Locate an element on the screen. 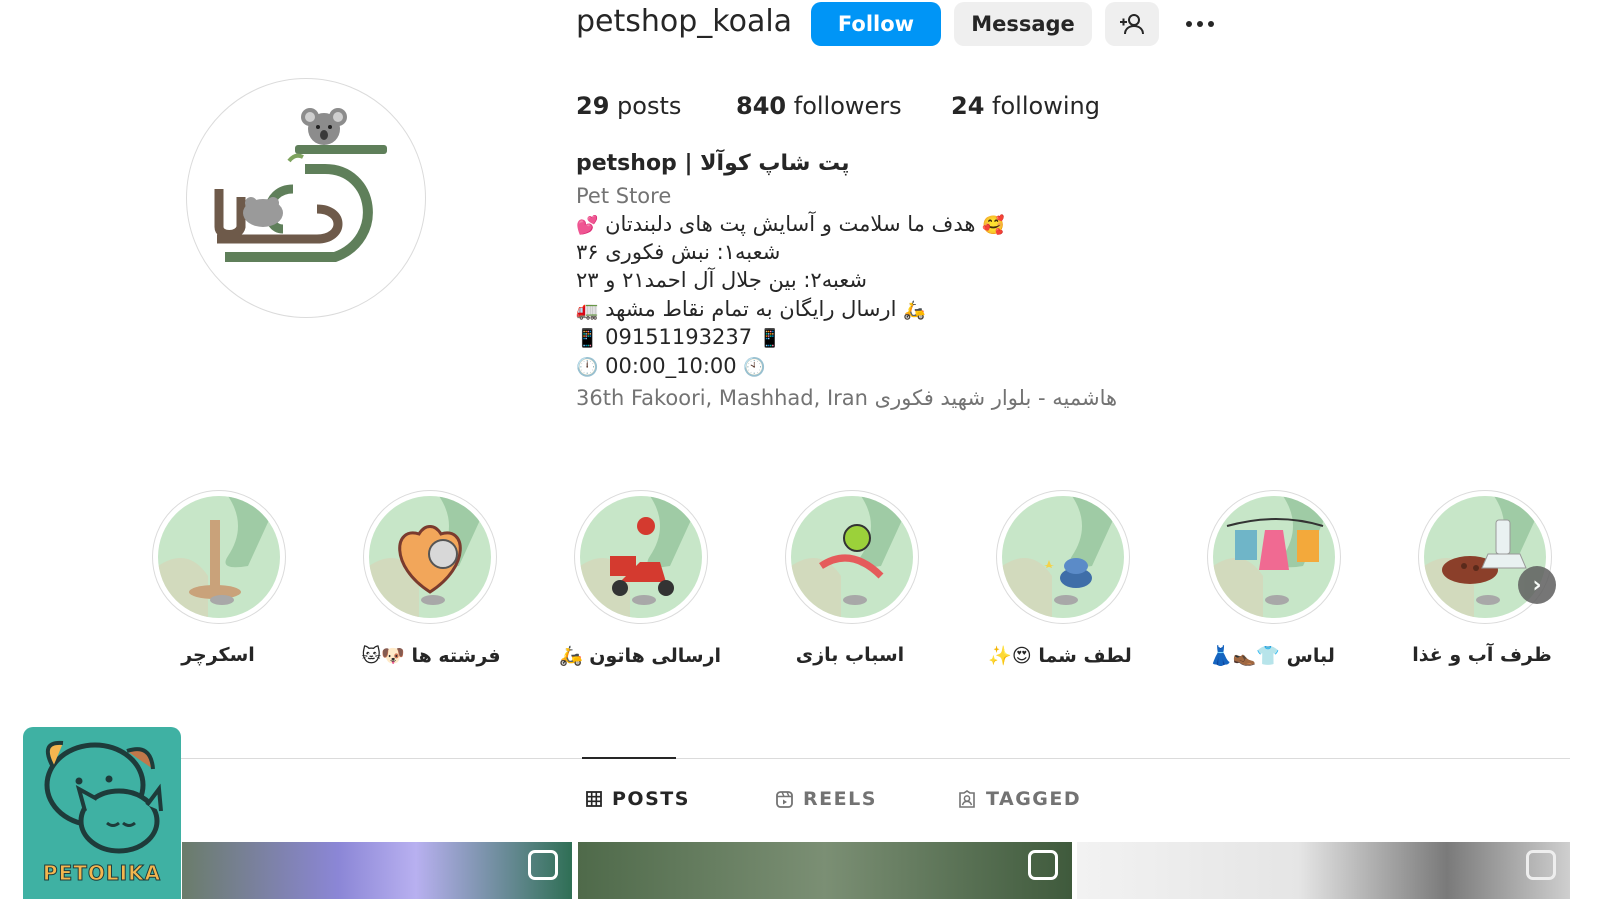 This screenshot has height=899, width=1600. tab-reels-label: REELS is located at coordinates (840, 799).